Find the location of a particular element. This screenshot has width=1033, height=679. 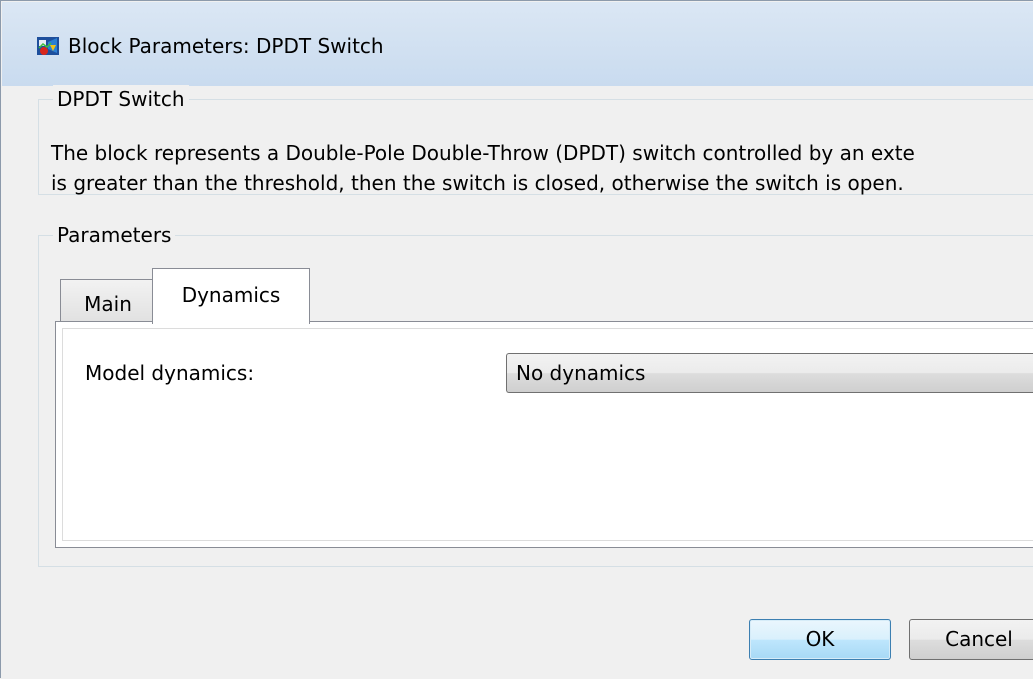

model-dynamics-value: No dynamics is located at coordinates (581, 373).